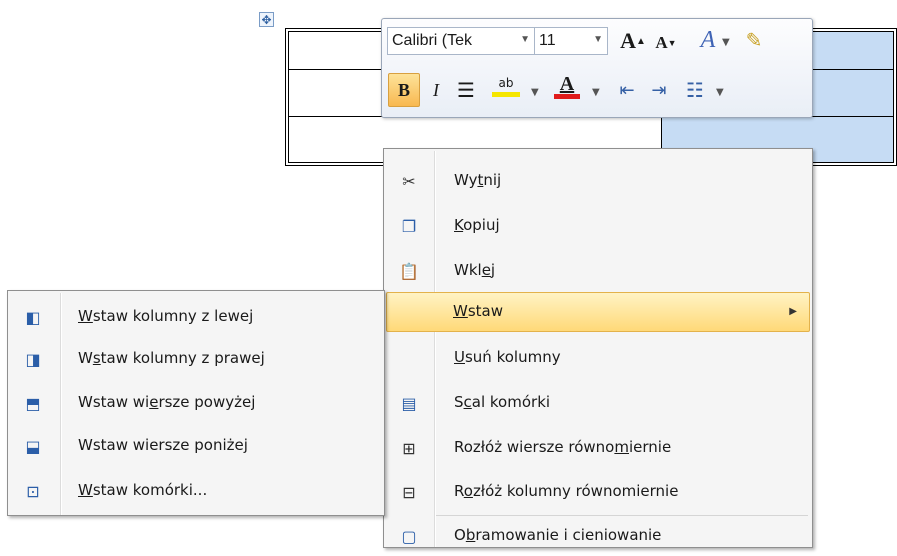 This screenshot has height=556, width=897. I want to click on insert-column-right-icon: ◨, so click(33, 359).